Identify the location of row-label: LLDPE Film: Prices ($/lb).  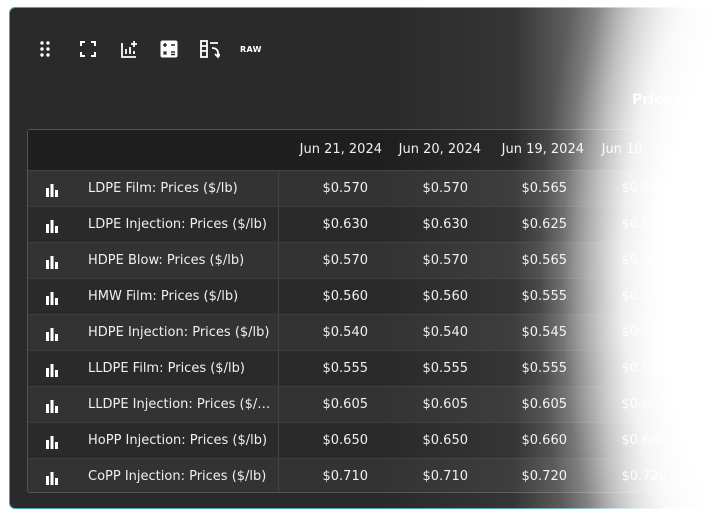
(166, 368).